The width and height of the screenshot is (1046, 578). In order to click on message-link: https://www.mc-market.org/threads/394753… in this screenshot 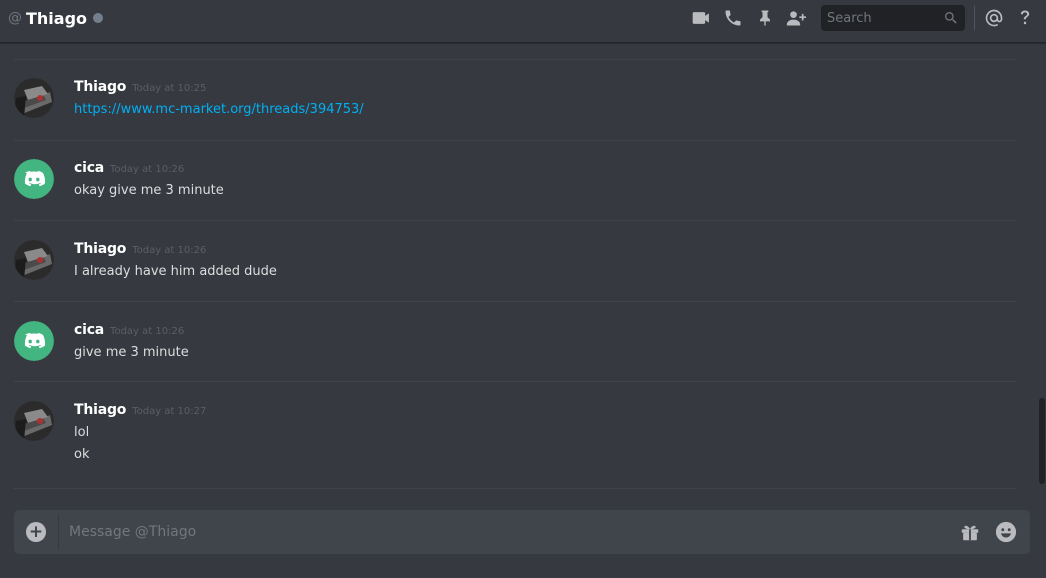, I will do `click(219, 109)`.